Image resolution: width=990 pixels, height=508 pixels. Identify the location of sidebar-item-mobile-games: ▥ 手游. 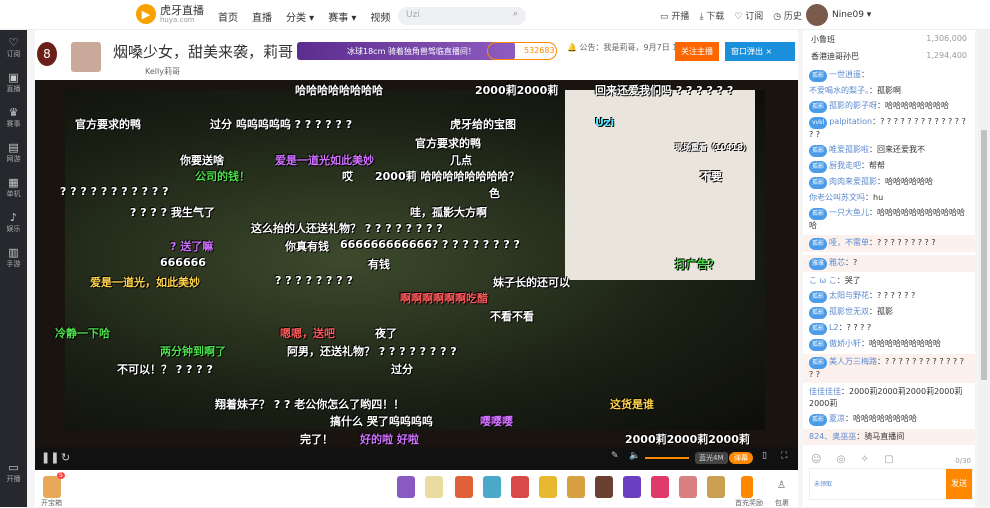
(13, 257).